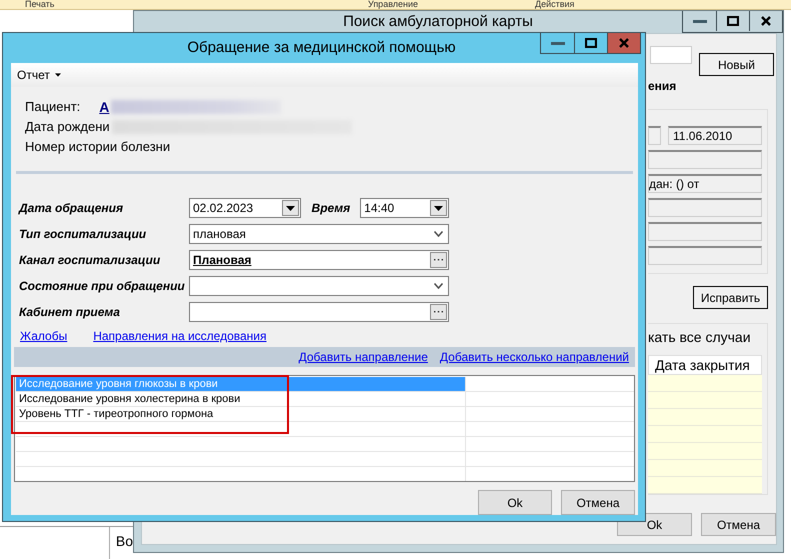 The height and width of the screenshot is (559, 791). Describe the element at coordinates (71, 209) in the screenshot. I see `field-label: Дата обращения` at that location.